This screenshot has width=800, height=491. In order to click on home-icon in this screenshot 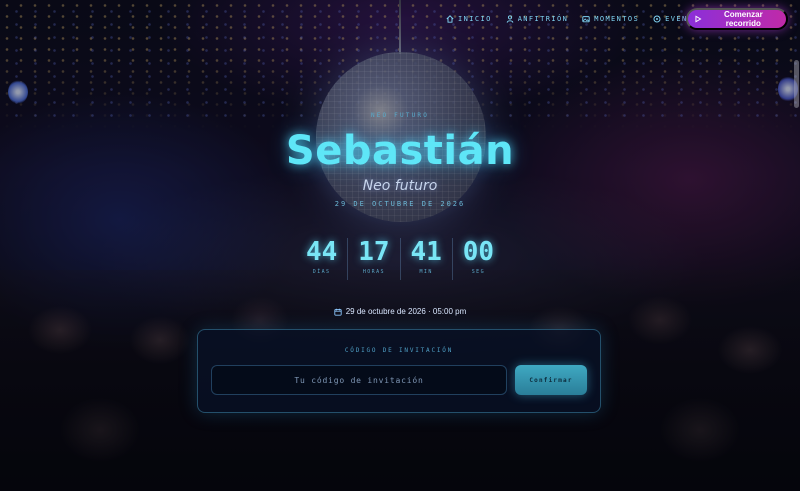, I will do `click(450, 19)`.